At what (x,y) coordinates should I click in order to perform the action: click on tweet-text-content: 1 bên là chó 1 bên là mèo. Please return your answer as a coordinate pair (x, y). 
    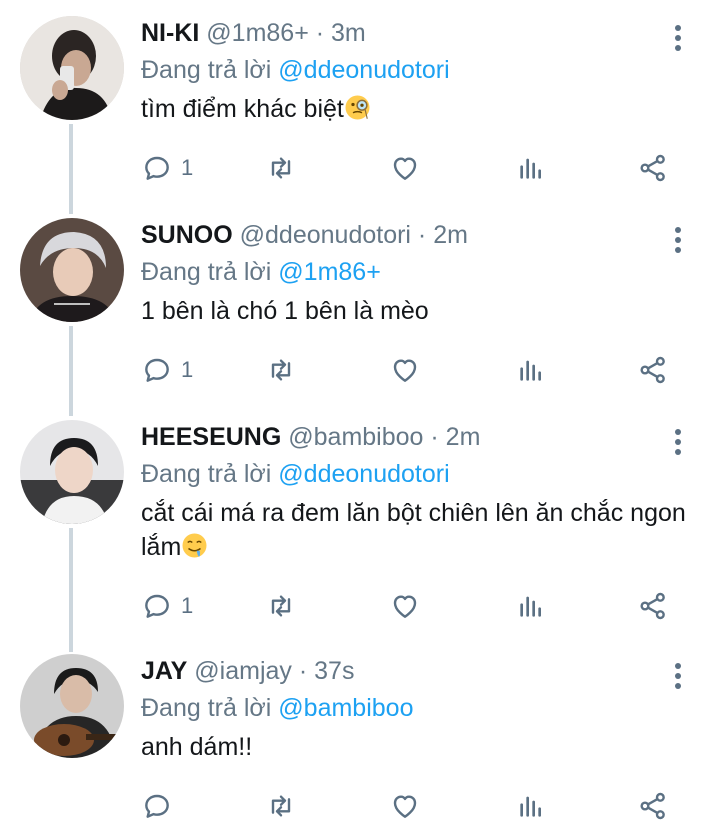
    Looking at the image, I should click on (285, 311).